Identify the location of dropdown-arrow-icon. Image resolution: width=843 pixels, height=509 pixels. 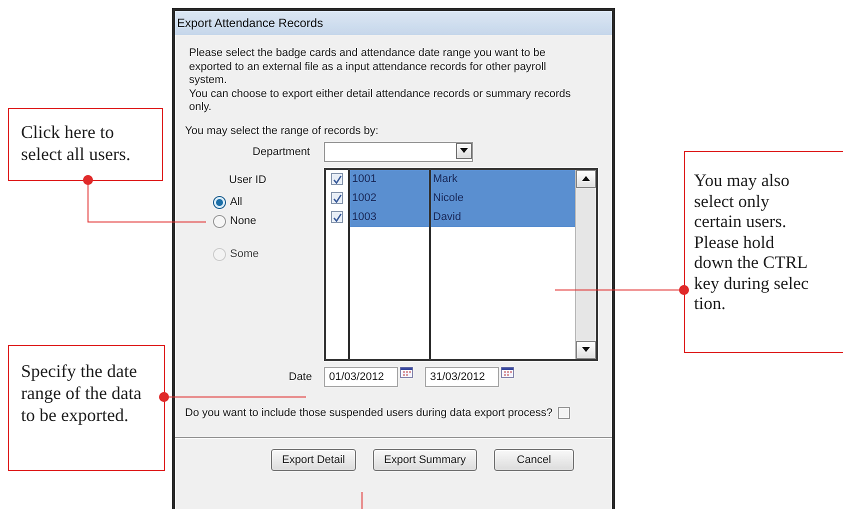
(464, 150).